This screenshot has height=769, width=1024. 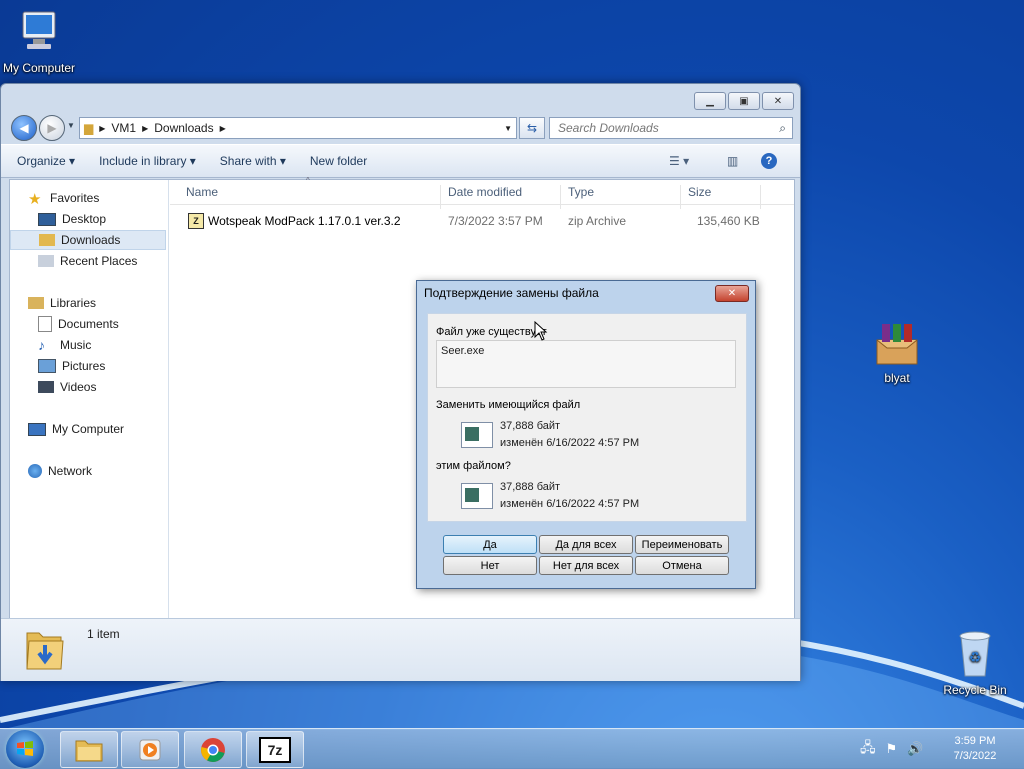 I want to click on network-tray-icon: 🖧, so click(x=868, y=749).